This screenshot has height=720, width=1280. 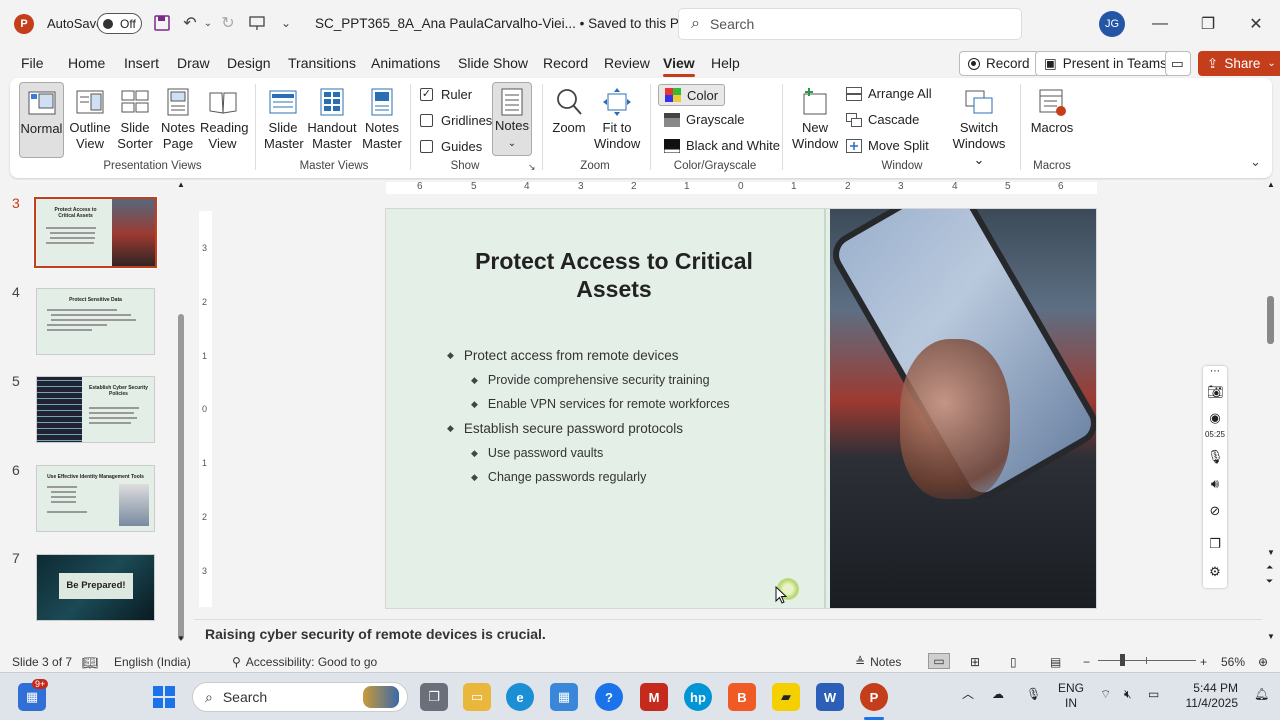 I want to click on outline-view-button: Outline View, so click(x=90, y=119).